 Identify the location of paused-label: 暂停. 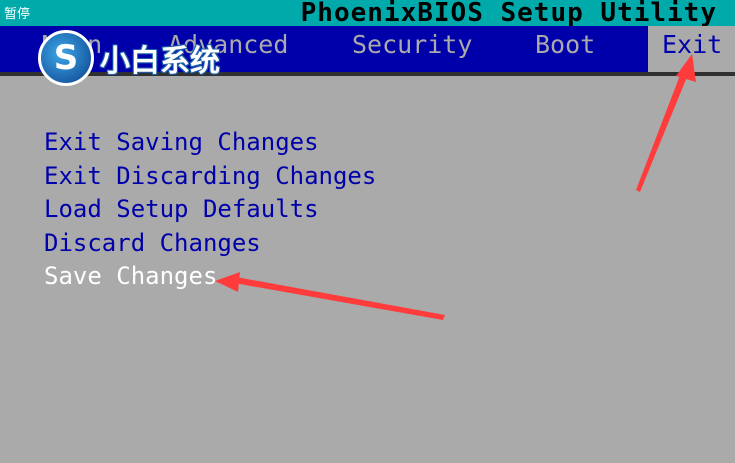
(17, 14).